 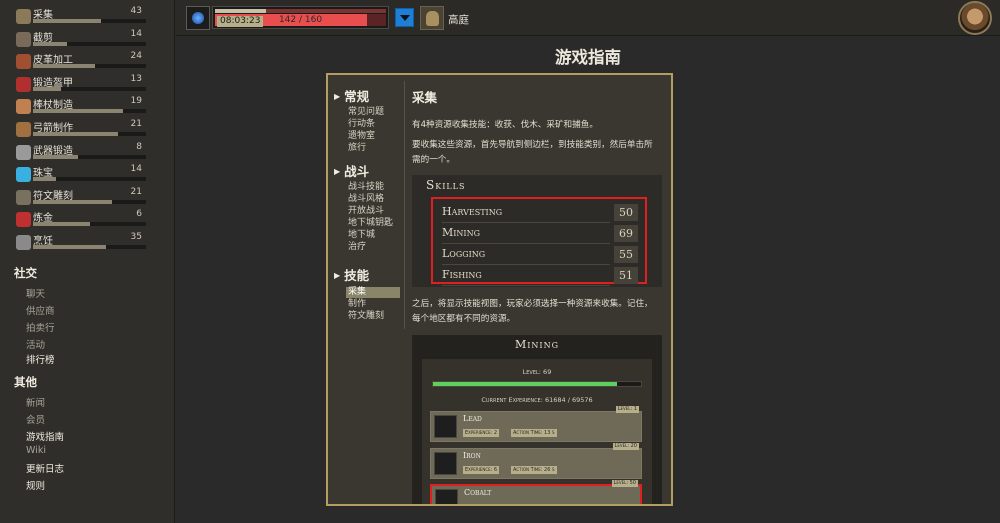 I want to click on skill-level: 8, so click(x=139, y=146).